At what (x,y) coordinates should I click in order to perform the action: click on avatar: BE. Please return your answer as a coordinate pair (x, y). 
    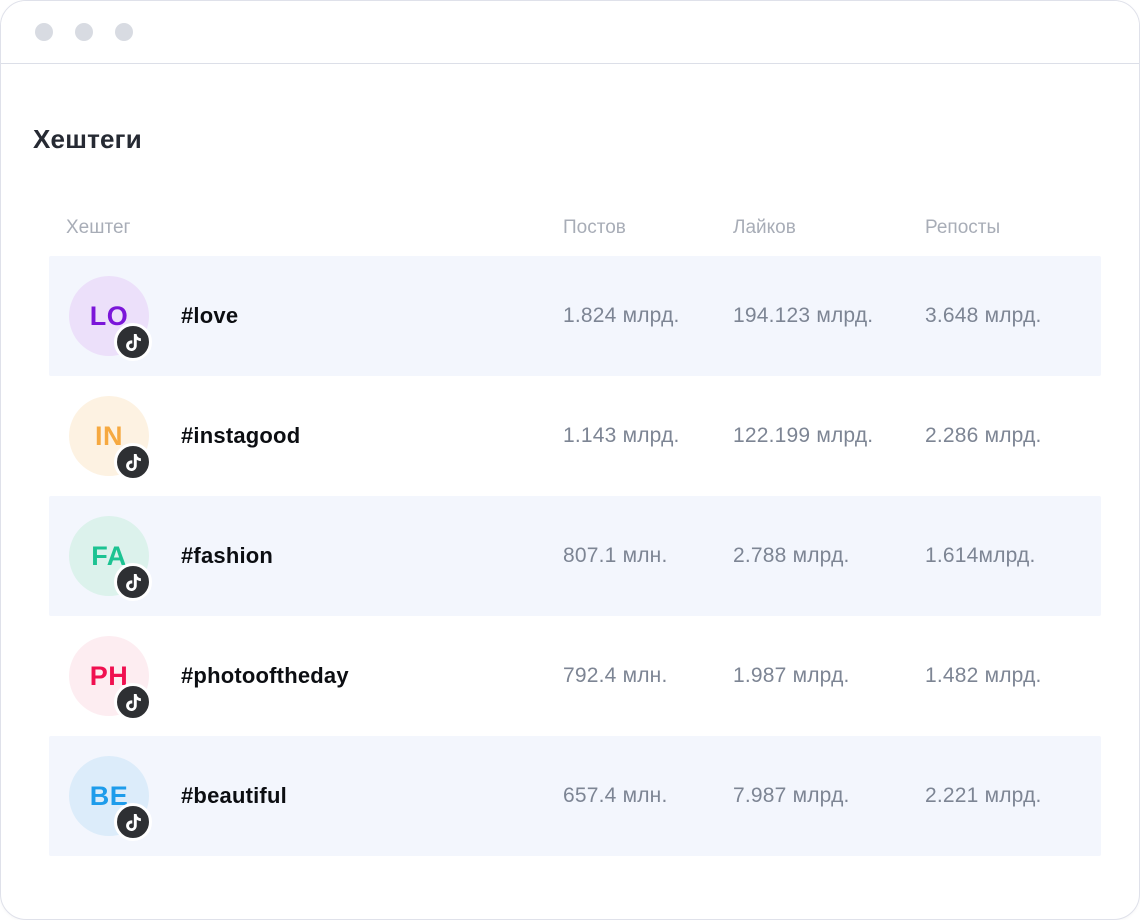
    Looking at the image, I should click on (110, 798).